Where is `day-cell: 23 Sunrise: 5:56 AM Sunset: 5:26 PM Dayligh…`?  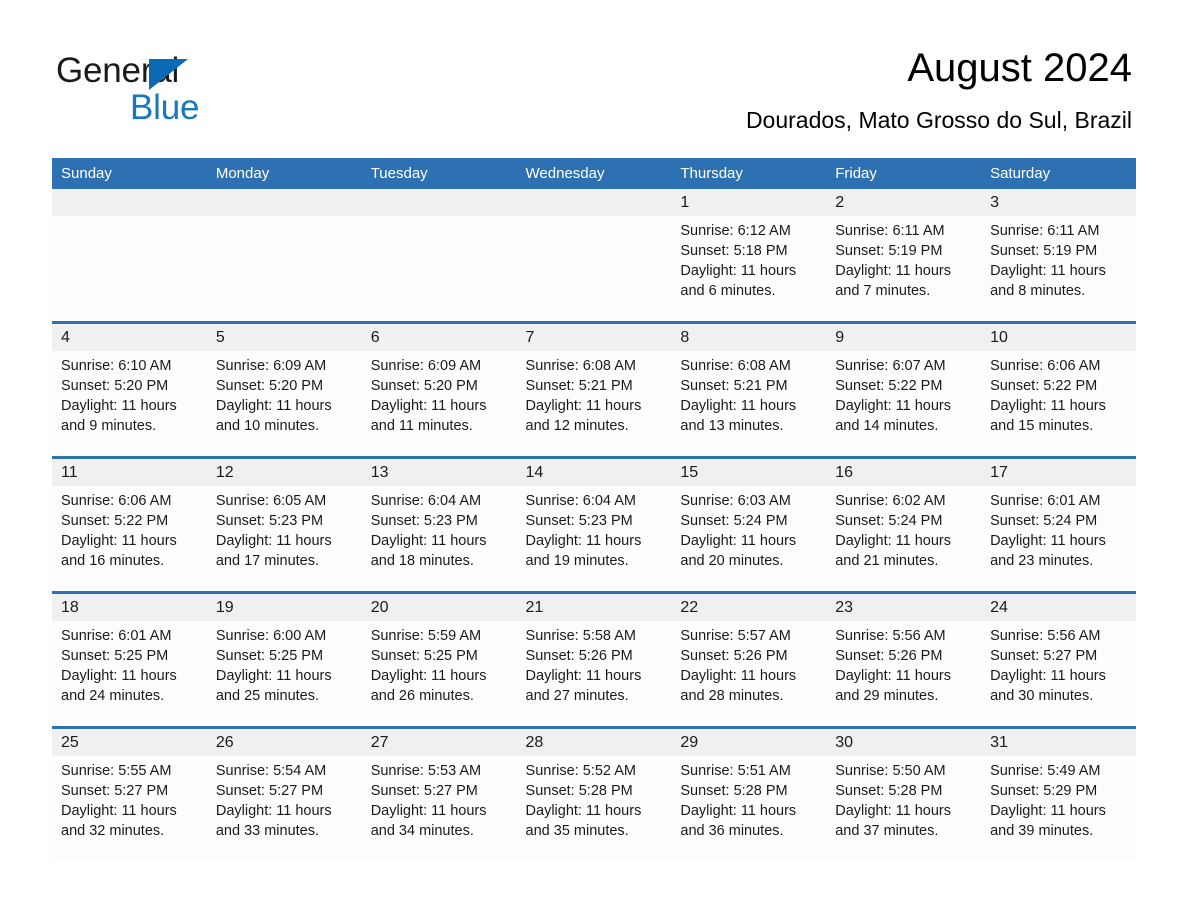
day-cell: 23 Sunrise: 5:56 AM Sunset: 5:26 PM Dayligh… is located at coordinates (904, 659).